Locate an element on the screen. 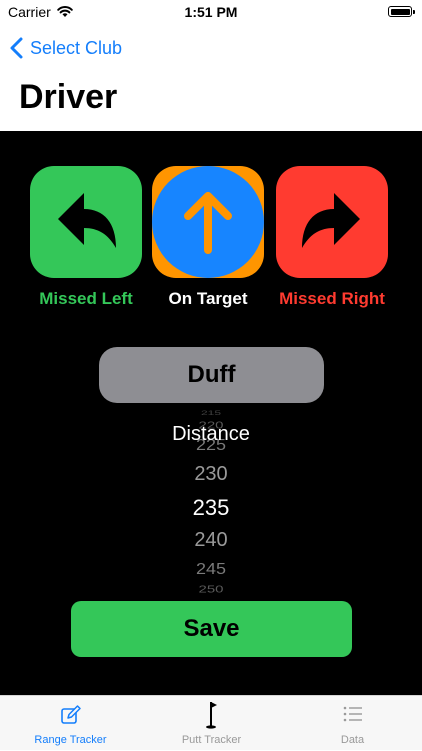  back-button: Select Club is located at coordinates (65, 48).